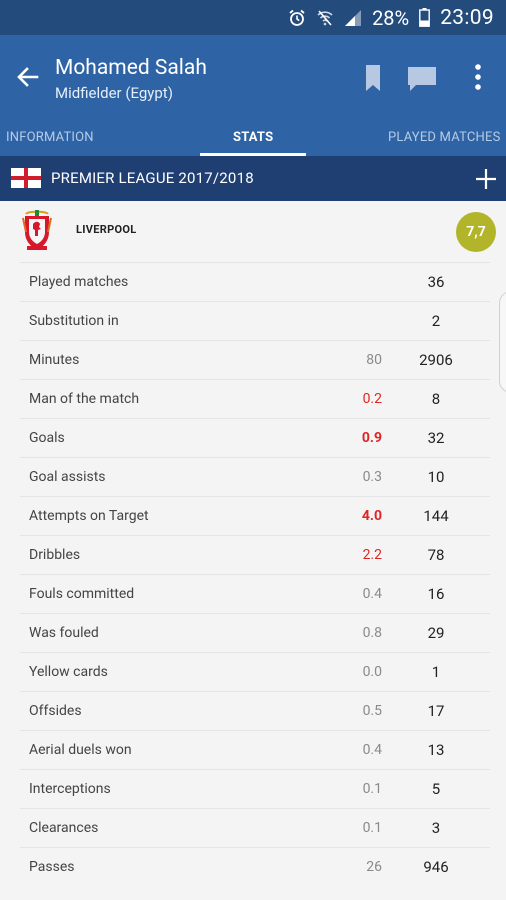  Describe the element at coordinates (255, 749) in the screenshot. I see `stat-row: Aerial duels won 0.4 13` at that location.